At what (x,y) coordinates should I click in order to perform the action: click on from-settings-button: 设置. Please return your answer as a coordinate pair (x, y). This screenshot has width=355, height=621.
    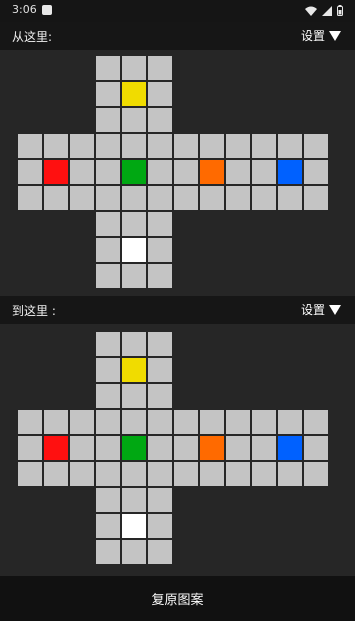
    Looking at the image, I should click on (321, 35).